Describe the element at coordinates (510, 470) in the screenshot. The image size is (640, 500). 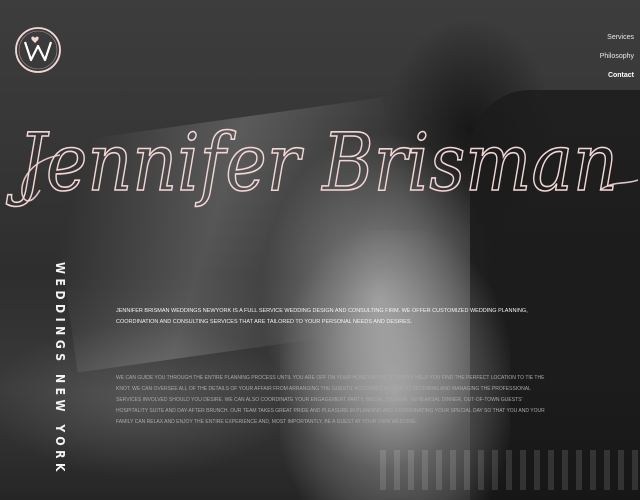
I see `background-lace` at that location.